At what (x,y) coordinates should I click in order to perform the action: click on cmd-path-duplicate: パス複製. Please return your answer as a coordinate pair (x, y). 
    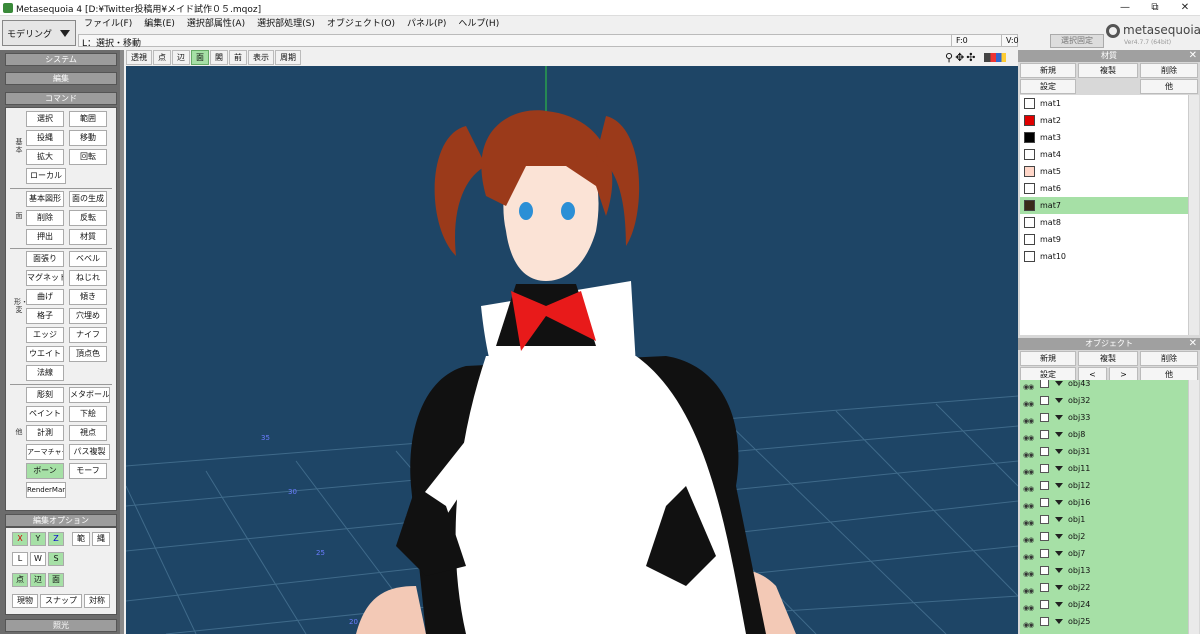
    Looking at the image, I should click on (89, 452).